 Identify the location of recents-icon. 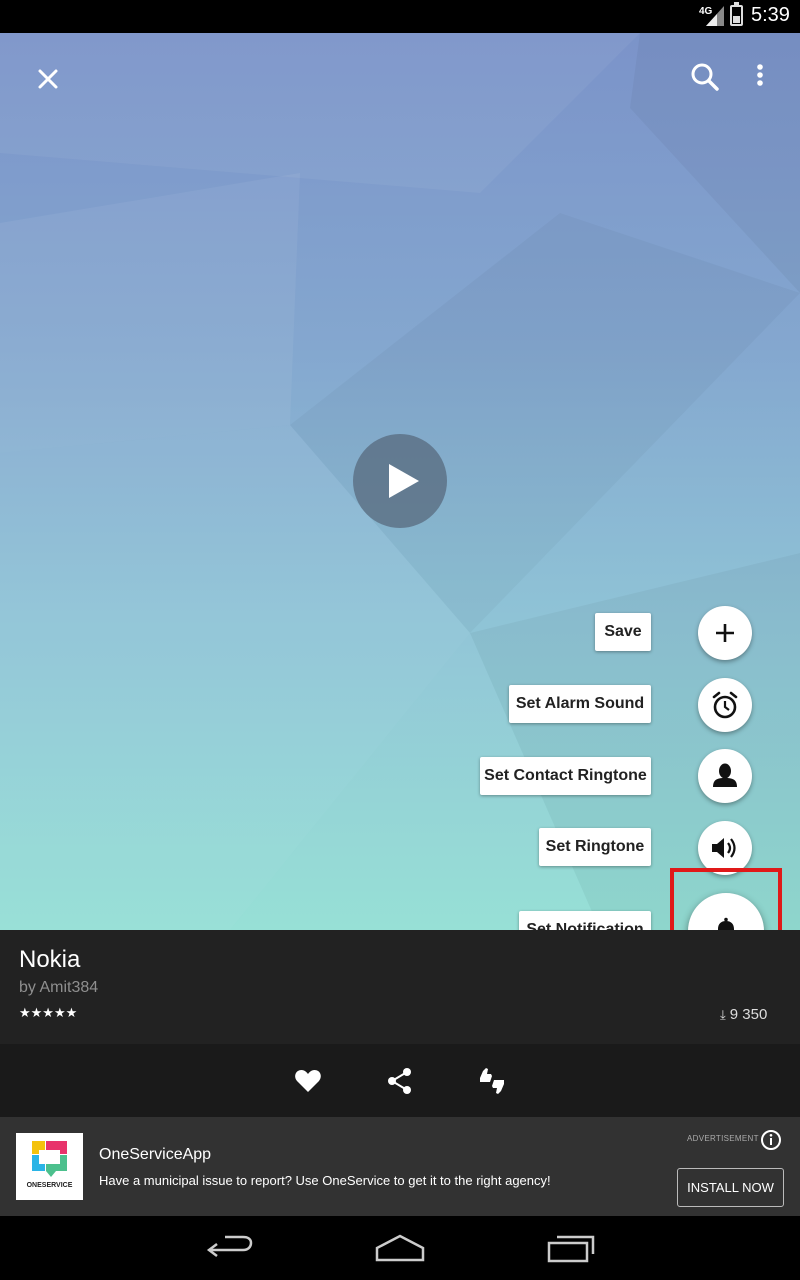
(571, 1249).